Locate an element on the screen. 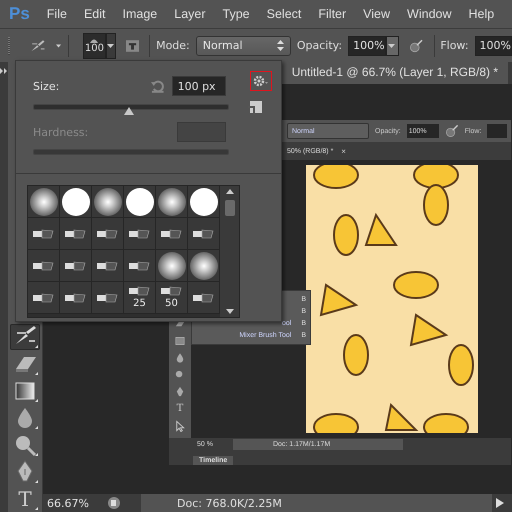 This screenshot has width=512, height=512. mode-dropdown: Normal is located at coordinates (243, 46).